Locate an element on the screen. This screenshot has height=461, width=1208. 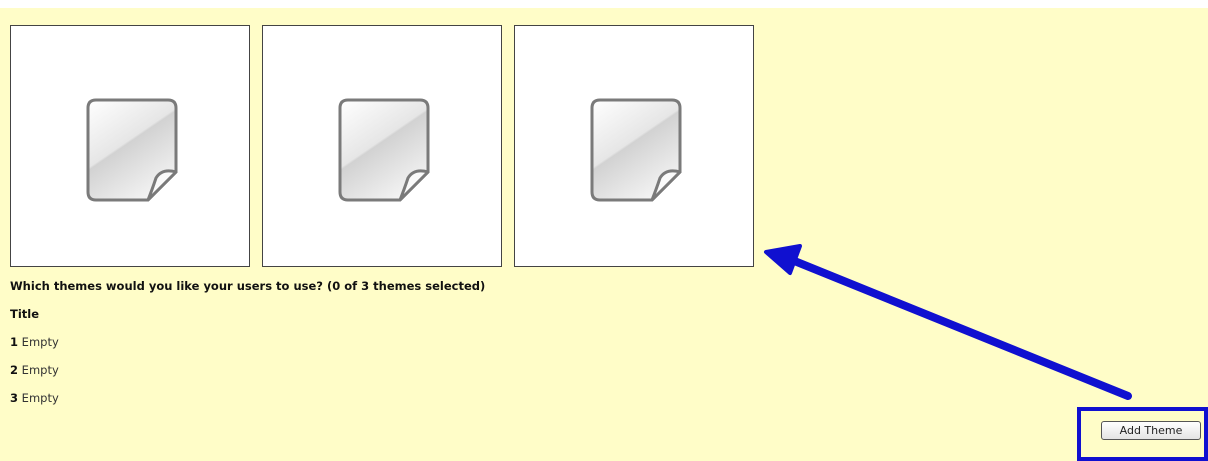
theme-slot: 2 Empty is located at coordinates (34, 370).